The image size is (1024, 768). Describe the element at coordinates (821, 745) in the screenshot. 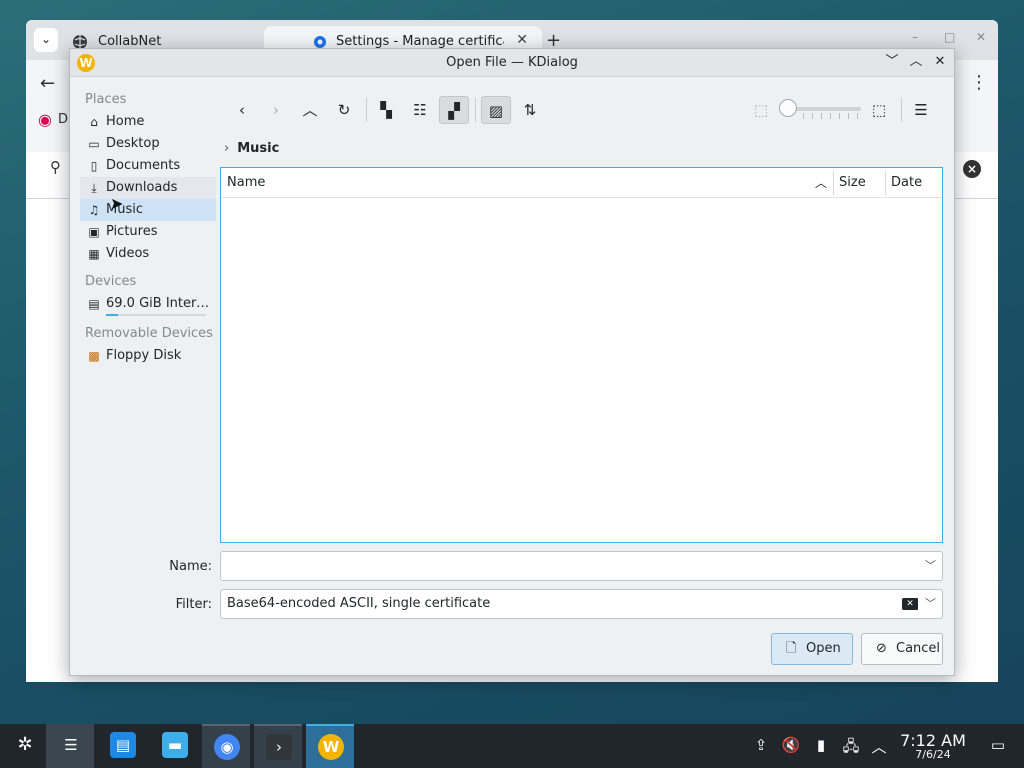

I see `usb-device-icon: ▮` at that location.